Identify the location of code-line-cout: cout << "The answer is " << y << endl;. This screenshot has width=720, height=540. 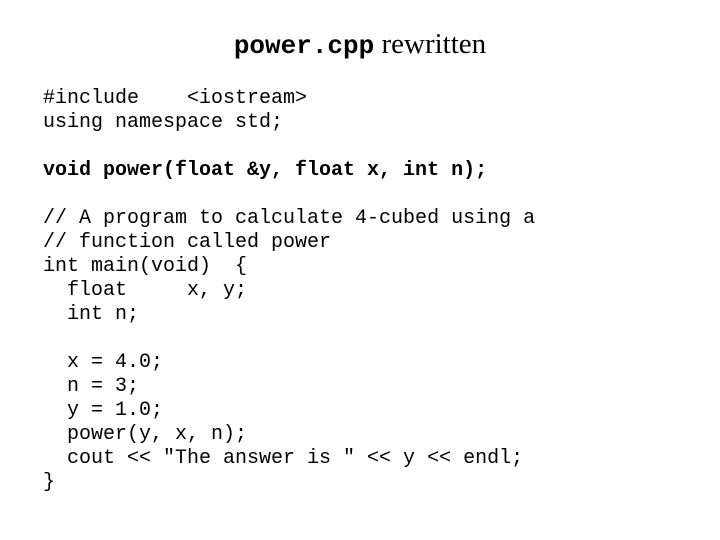
(283, 458).